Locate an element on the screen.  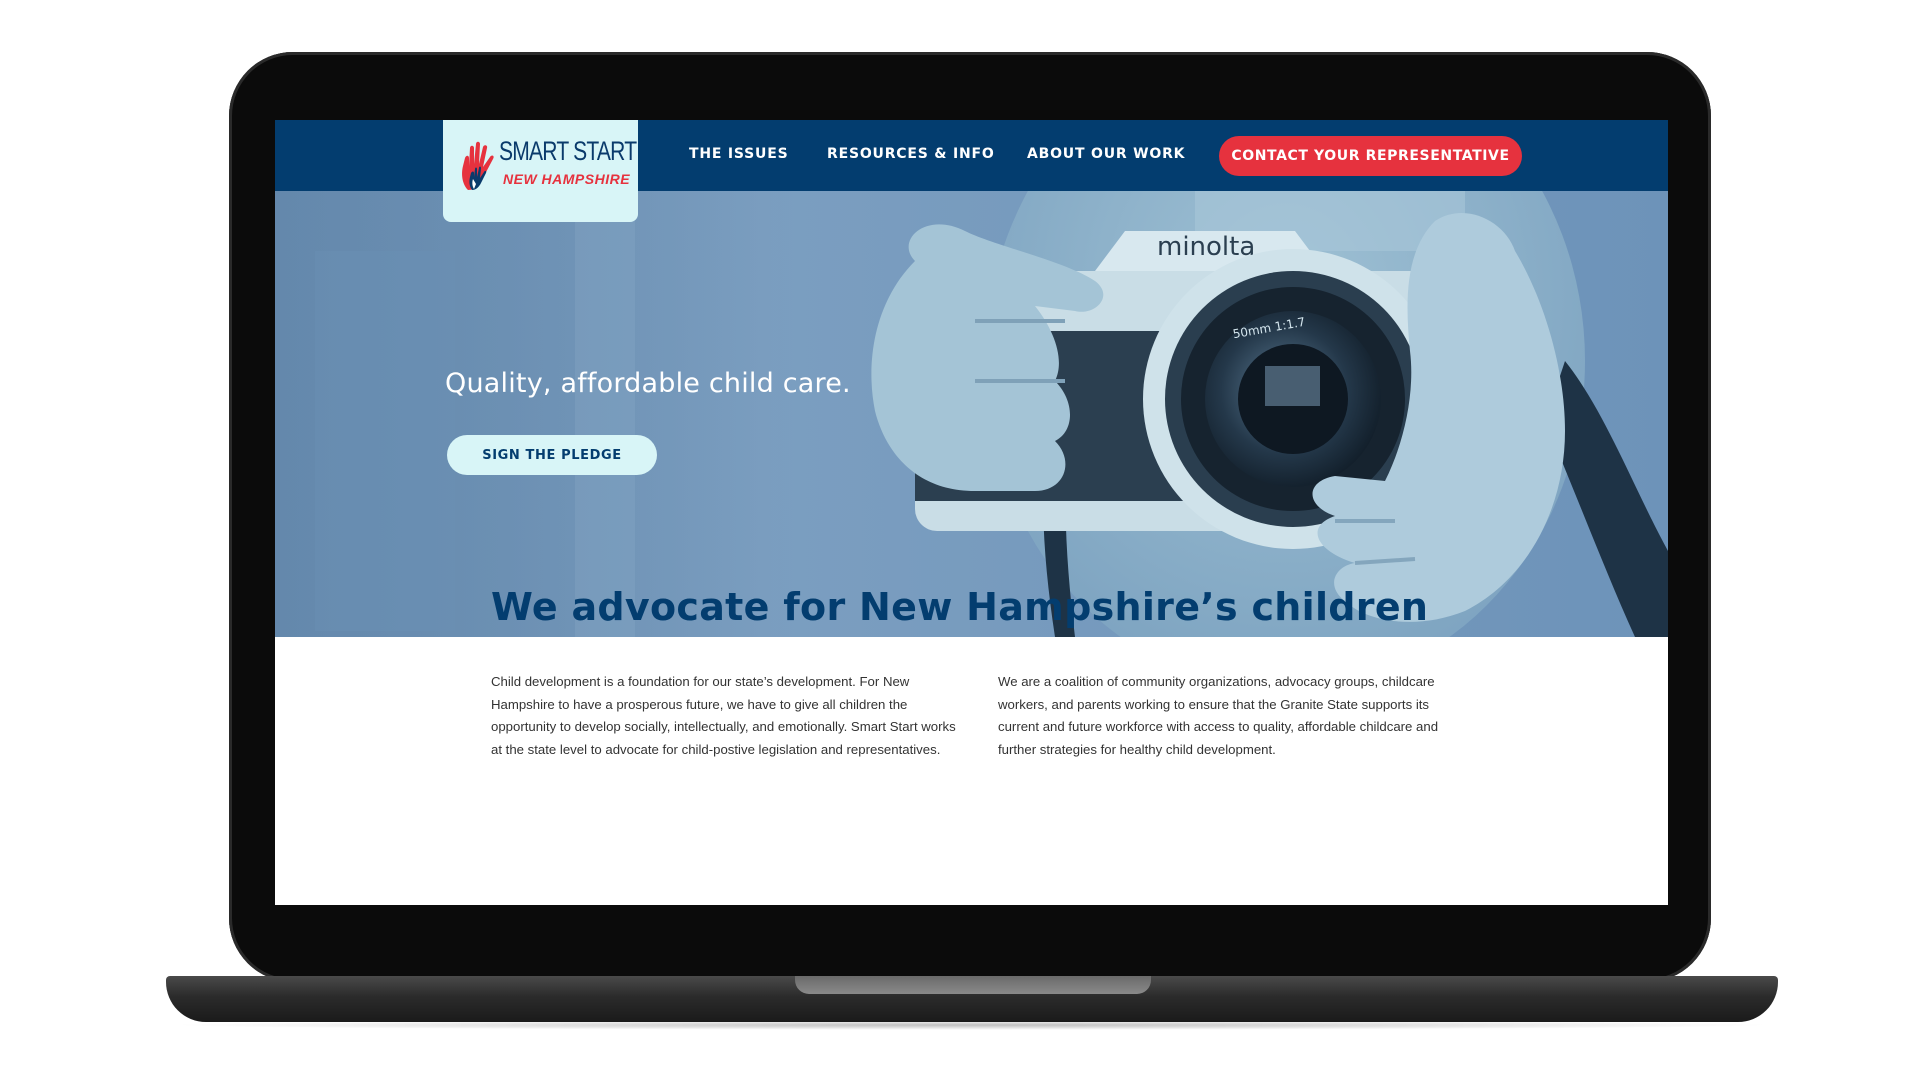
nav-link-resources-info: RESOURCES & INFO is located at coordinates (911, 154).